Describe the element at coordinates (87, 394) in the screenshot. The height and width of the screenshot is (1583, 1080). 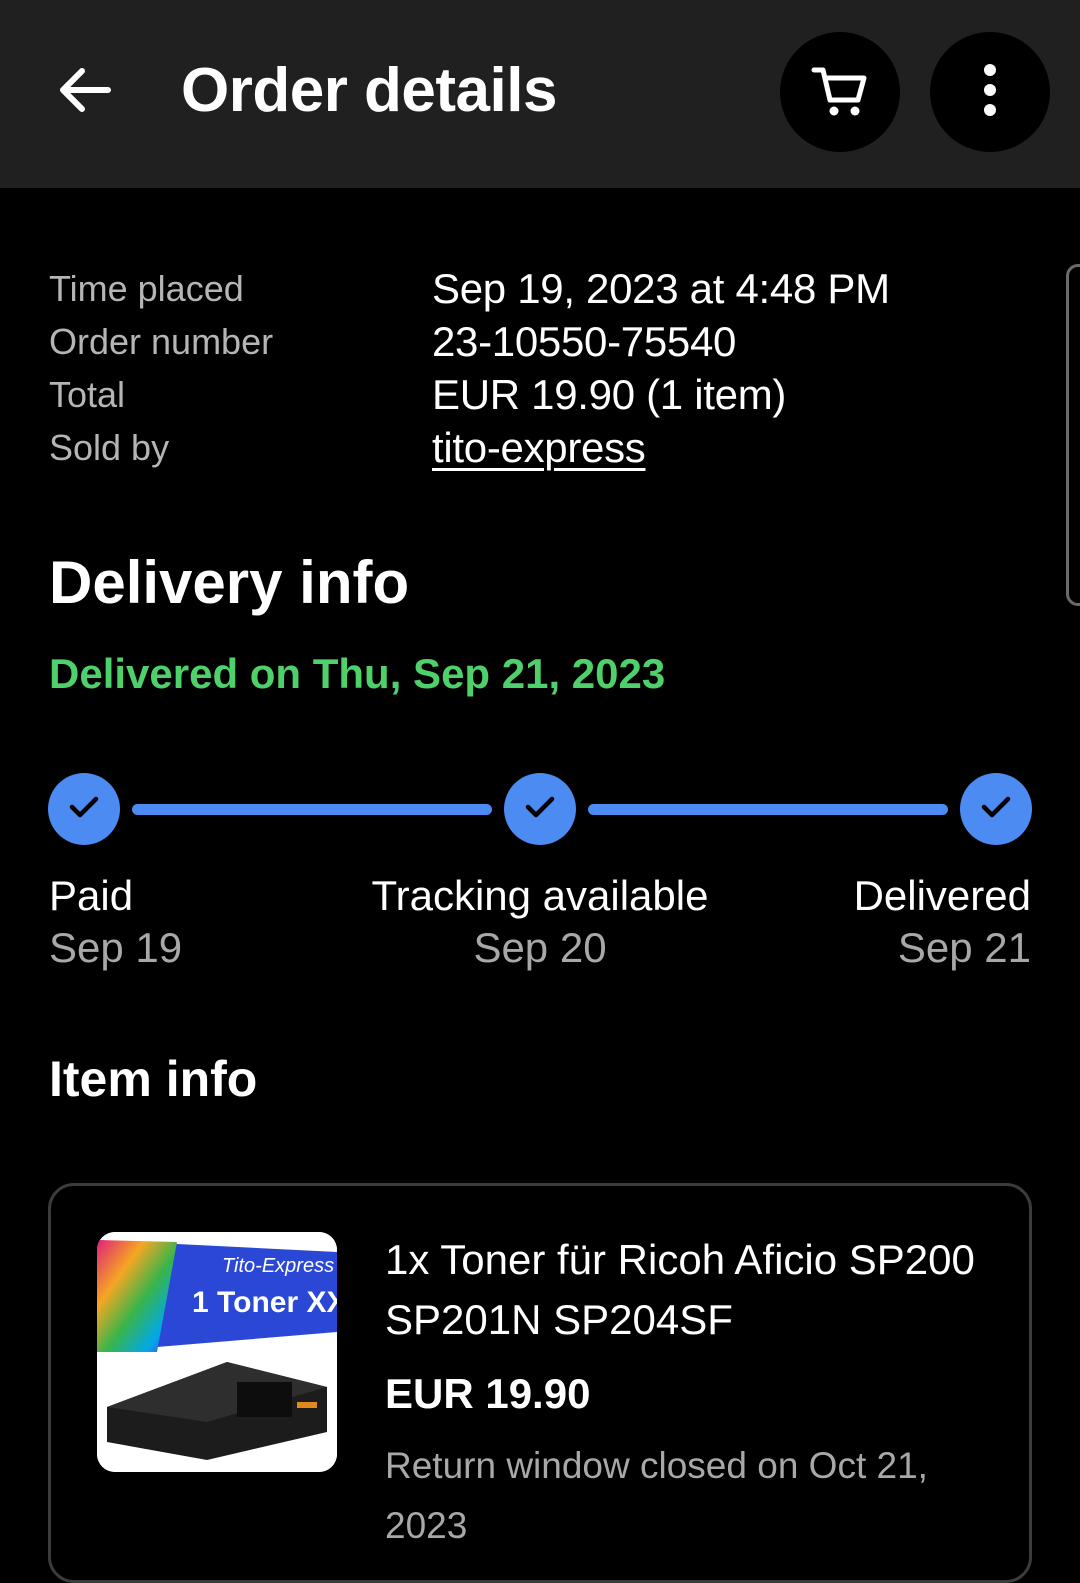
I see `summary-label: Total` at that location.